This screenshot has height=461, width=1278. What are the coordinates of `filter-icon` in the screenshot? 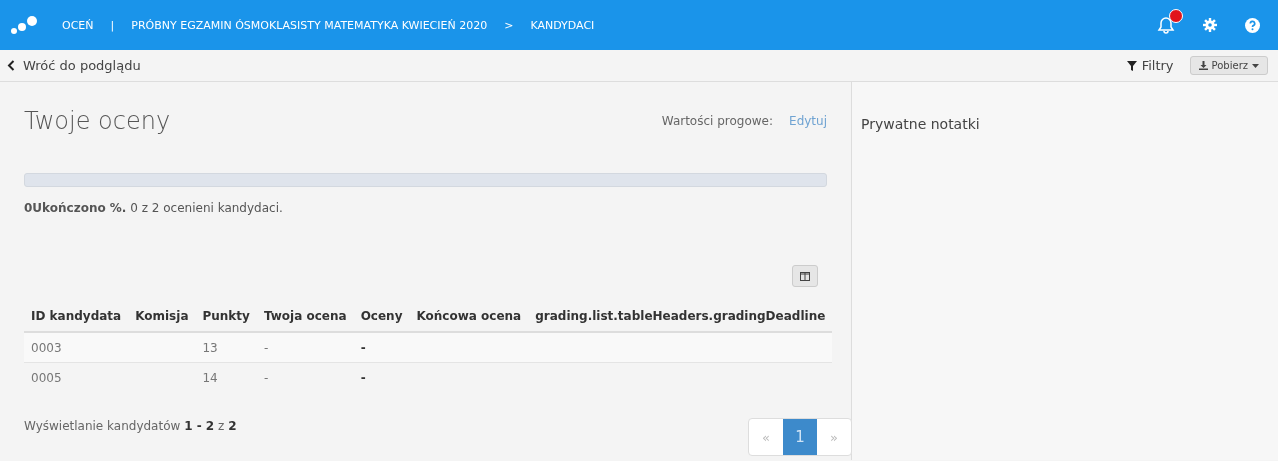 It's located at (1131, 65).